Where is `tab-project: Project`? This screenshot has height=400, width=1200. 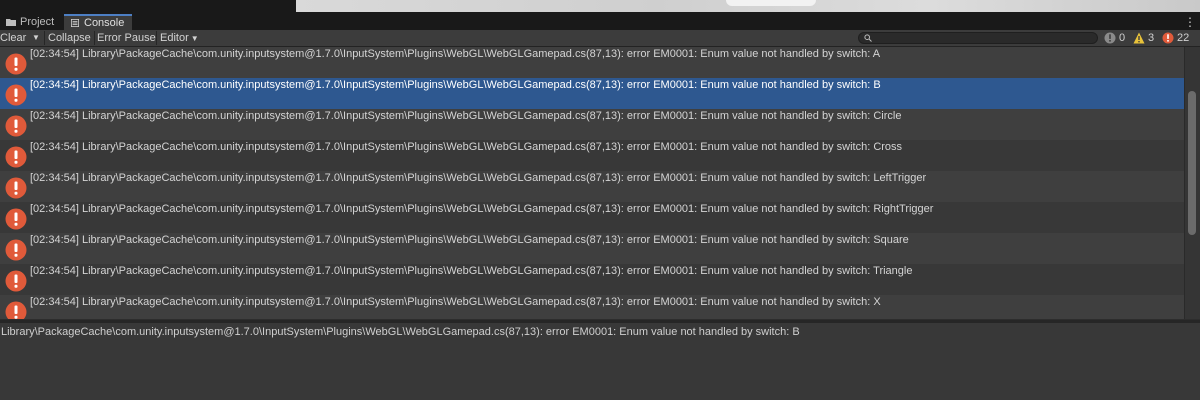
tab-project: Project is located at coordinates (32, 22).